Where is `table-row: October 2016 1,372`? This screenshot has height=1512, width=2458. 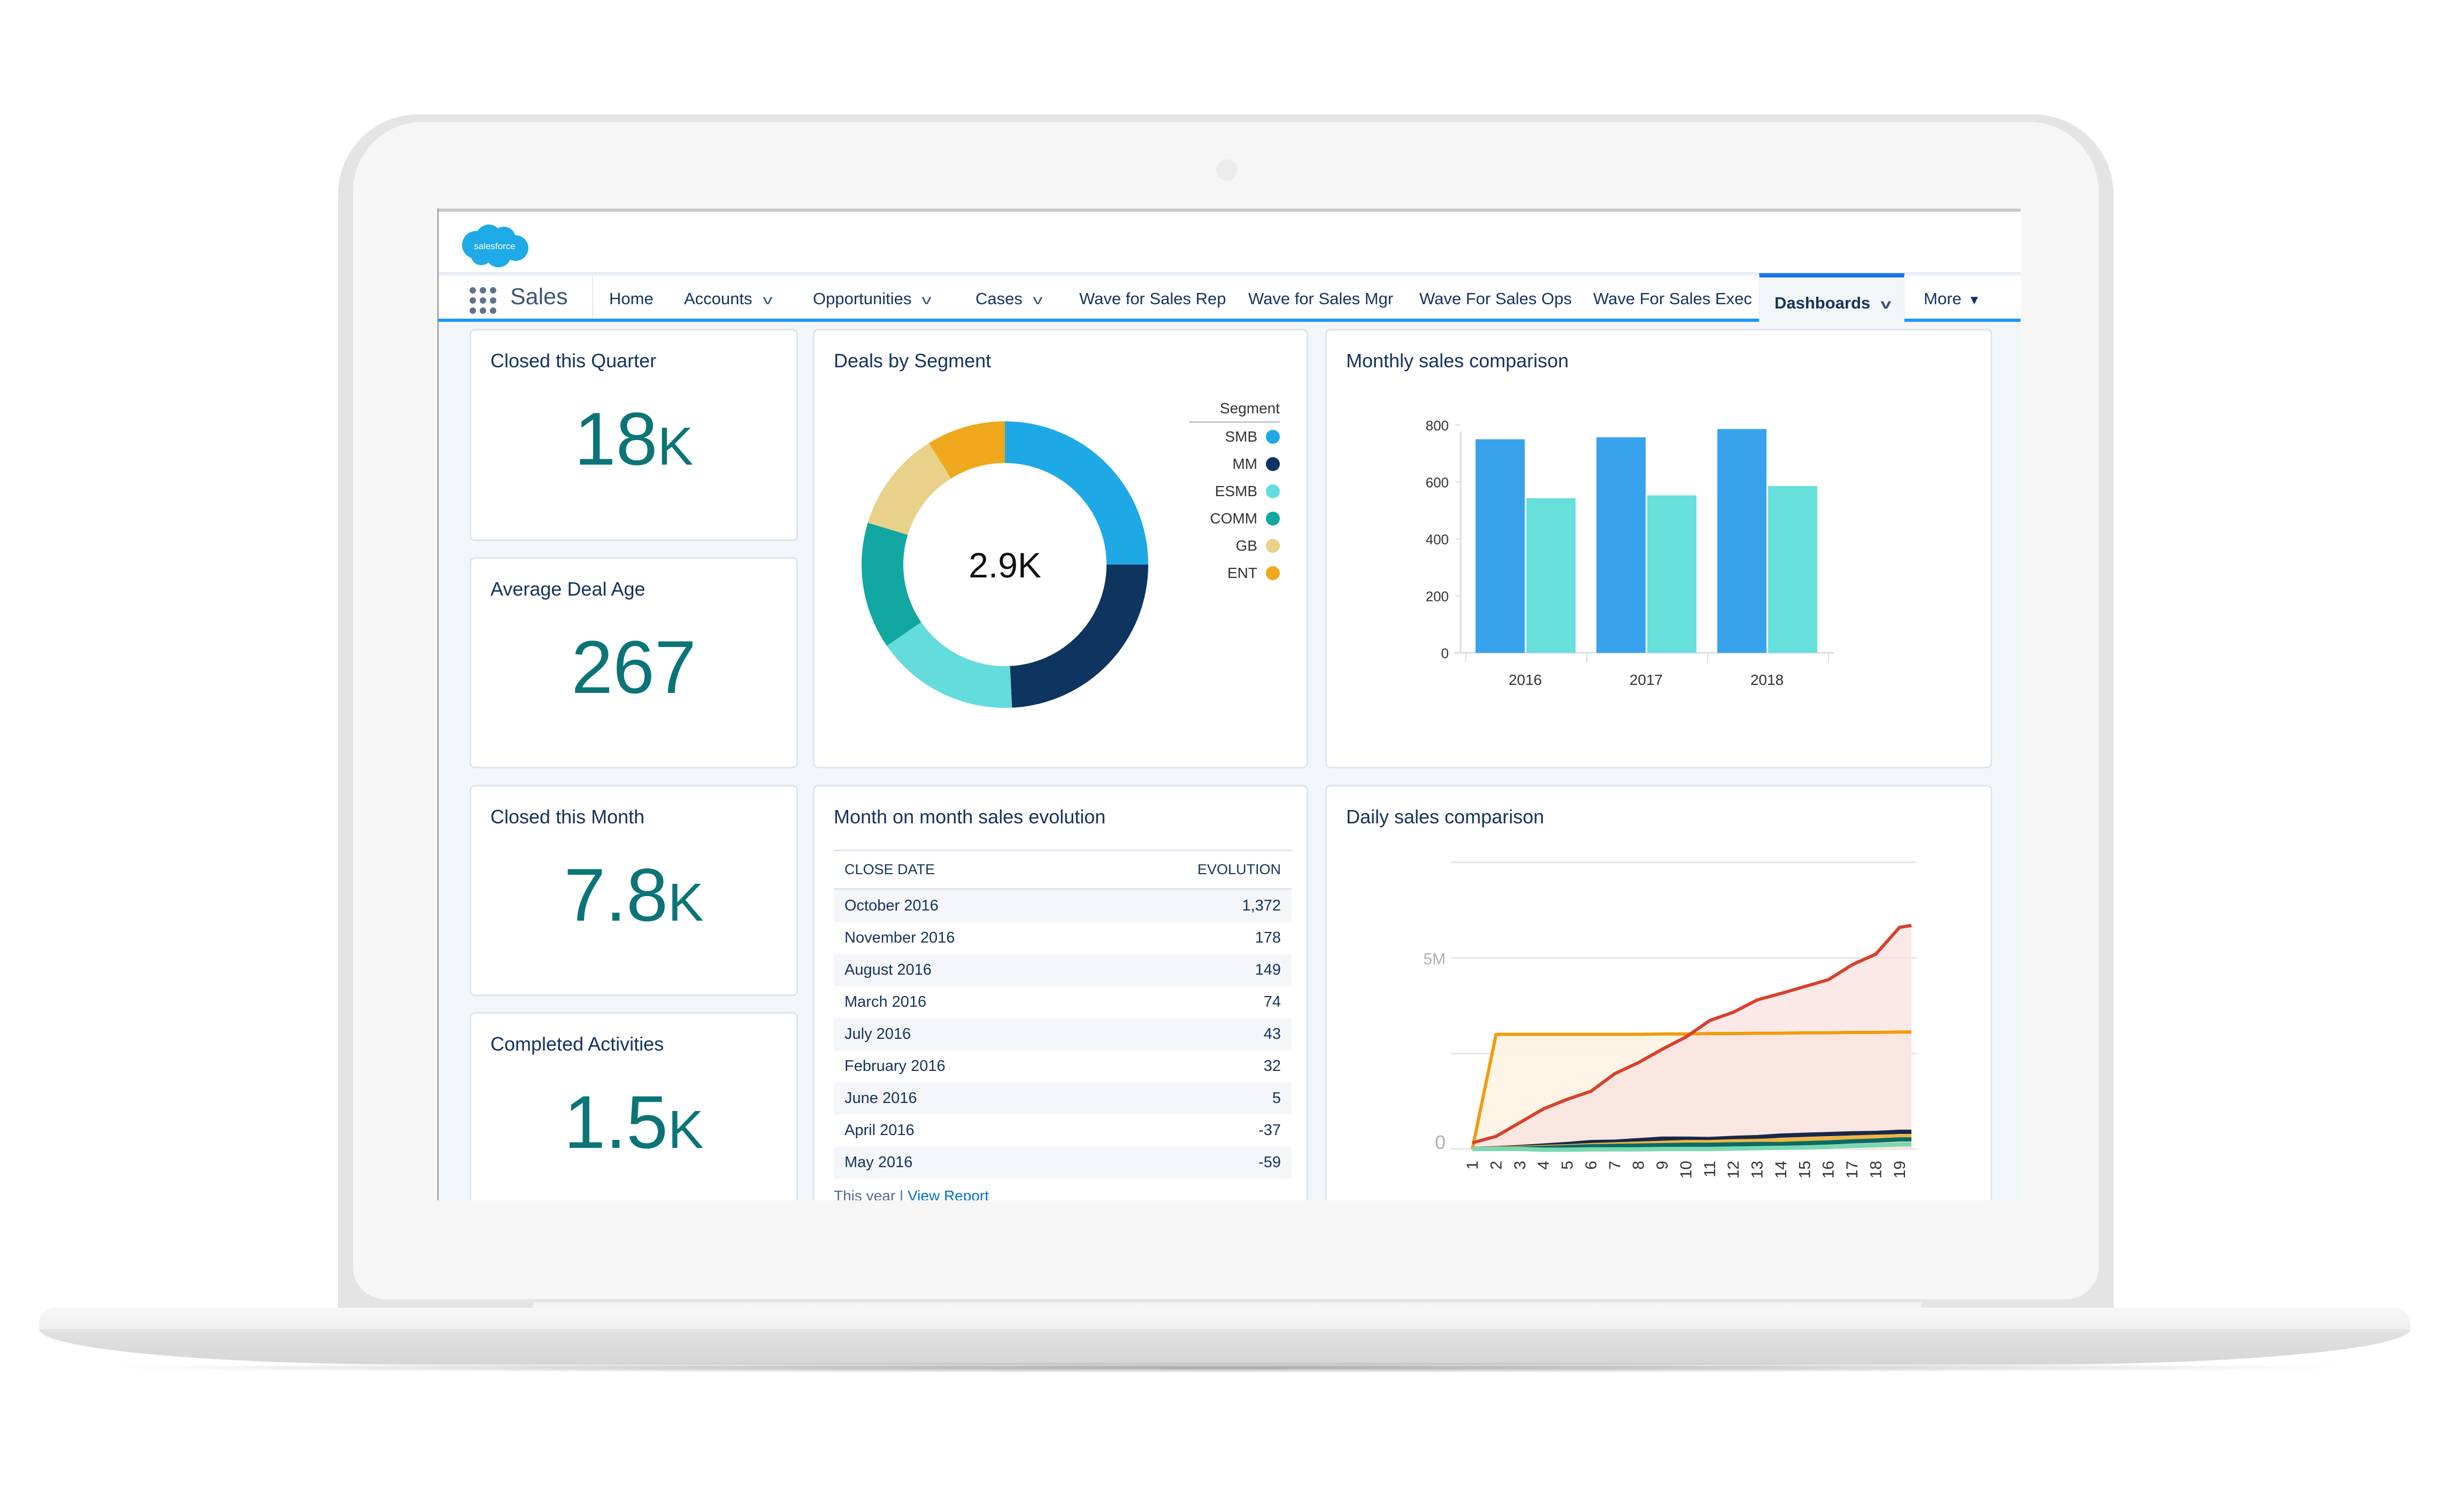 table-row: October 2016 1,372 is located at coordinates (1063, 906).